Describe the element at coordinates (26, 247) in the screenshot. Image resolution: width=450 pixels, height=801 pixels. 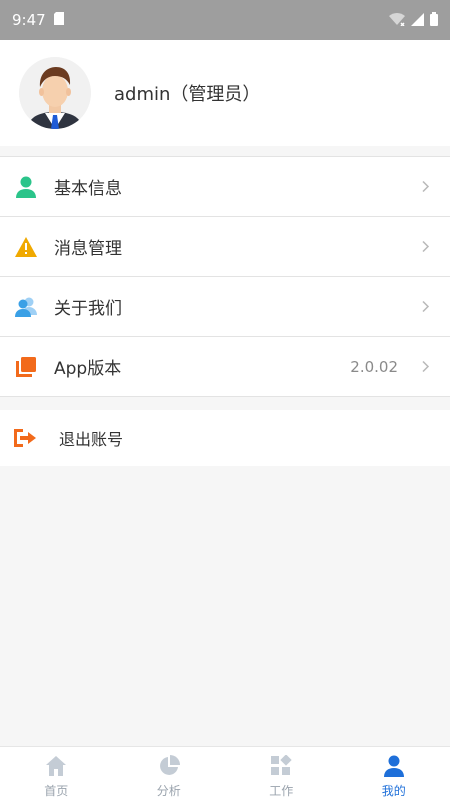
I see `warning-icon` at that location.